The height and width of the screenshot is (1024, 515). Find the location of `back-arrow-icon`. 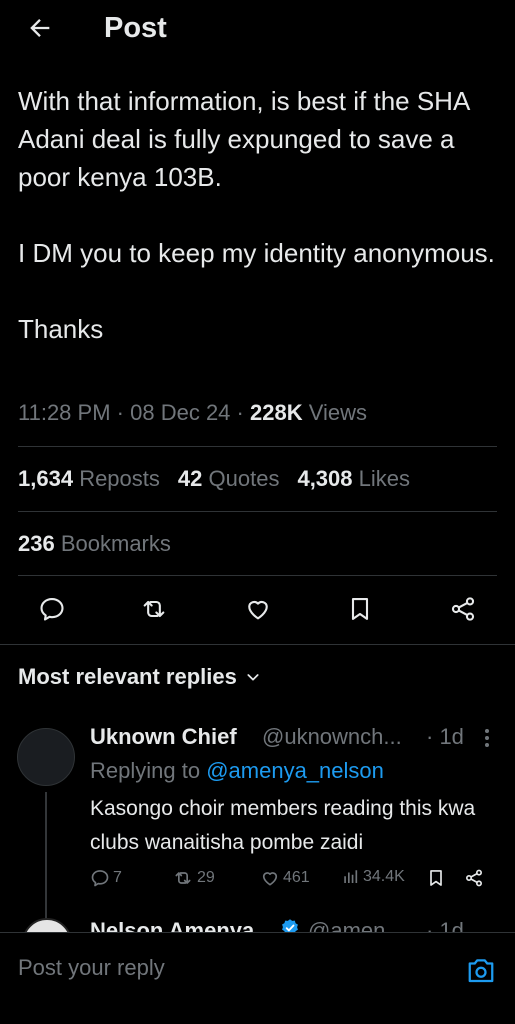

back-arrow-icon is located at coordinates (40, 28).